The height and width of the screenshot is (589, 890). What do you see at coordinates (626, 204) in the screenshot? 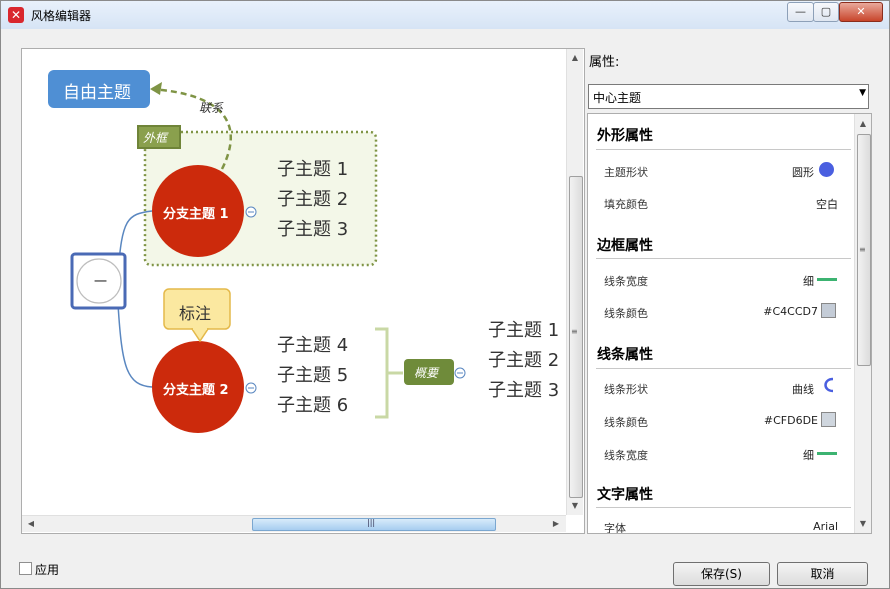
I see `fill-color-label: 填充颜色` at bounding box center [626, 204].